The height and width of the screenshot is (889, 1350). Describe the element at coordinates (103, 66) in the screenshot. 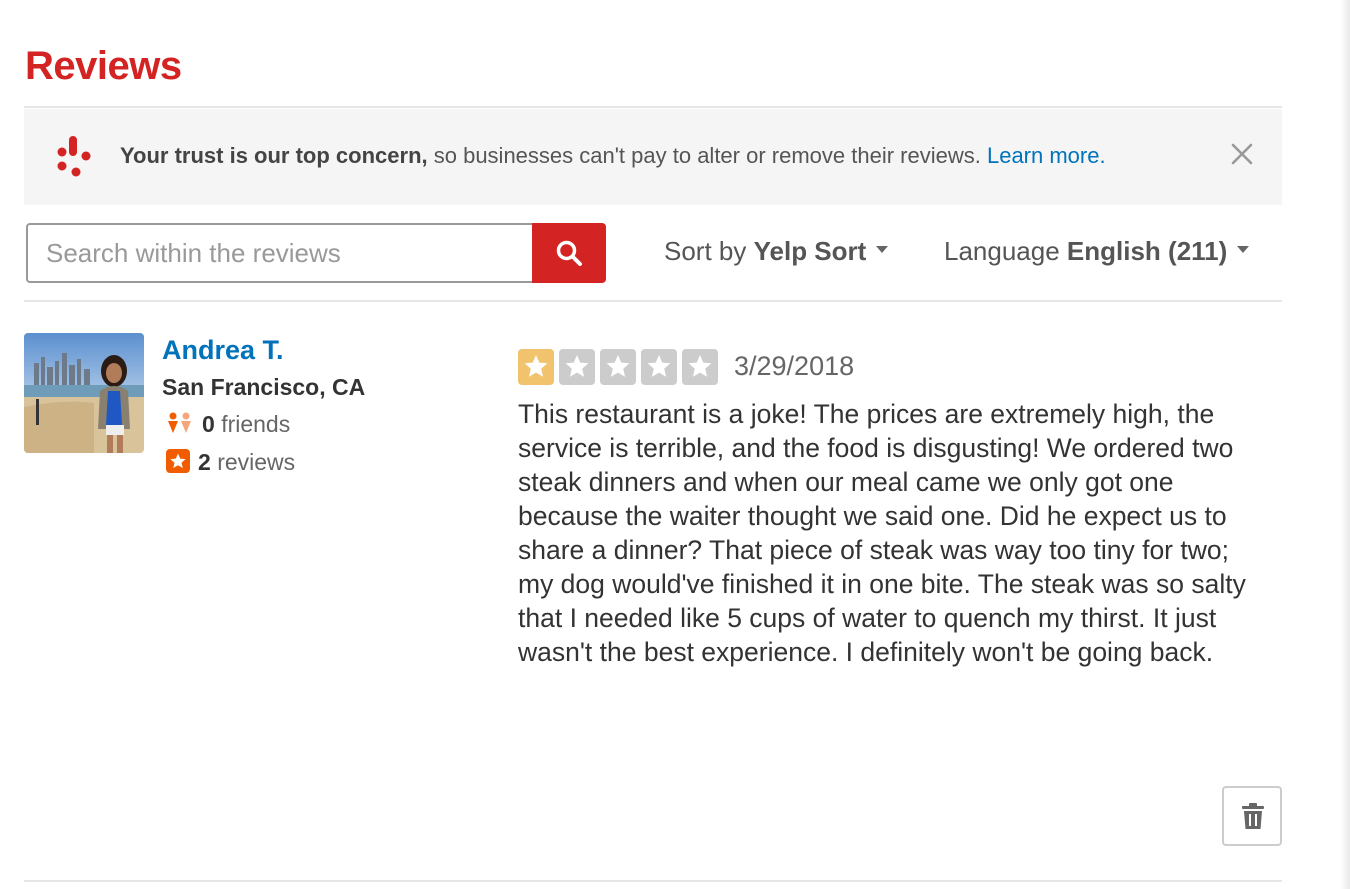

I see `page-title: Reviews` at that location.